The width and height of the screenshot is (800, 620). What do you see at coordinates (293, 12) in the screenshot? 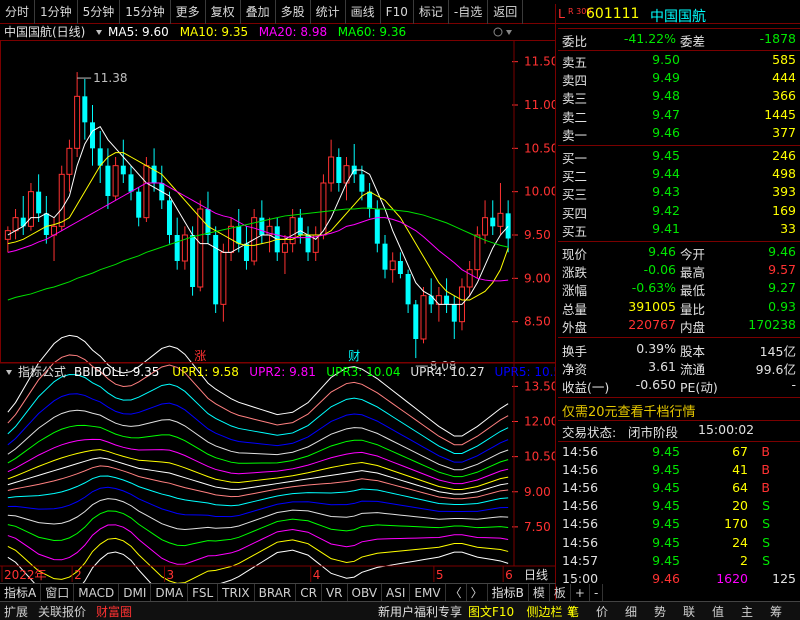
I see `toolbar-item-7: 多股` at bounding box center [293, 12].